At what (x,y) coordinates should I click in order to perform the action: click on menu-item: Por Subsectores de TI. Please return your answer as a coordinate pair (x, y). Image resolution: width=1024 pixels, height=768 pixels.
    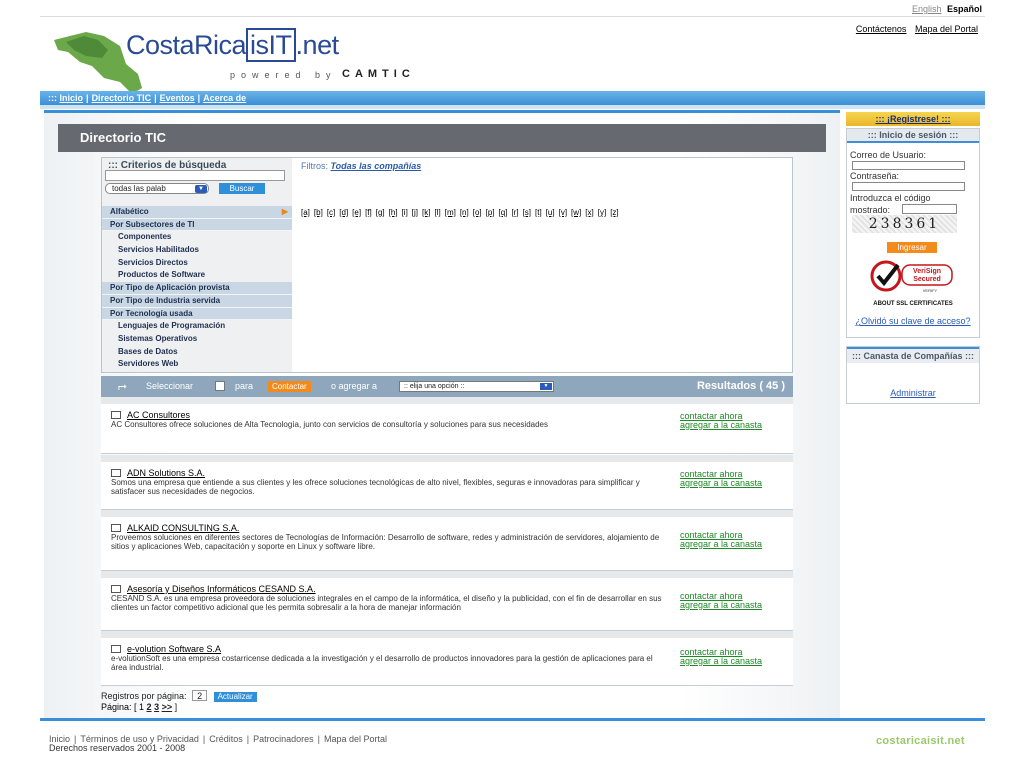
    Looking at the image, I should click on (197, 225).